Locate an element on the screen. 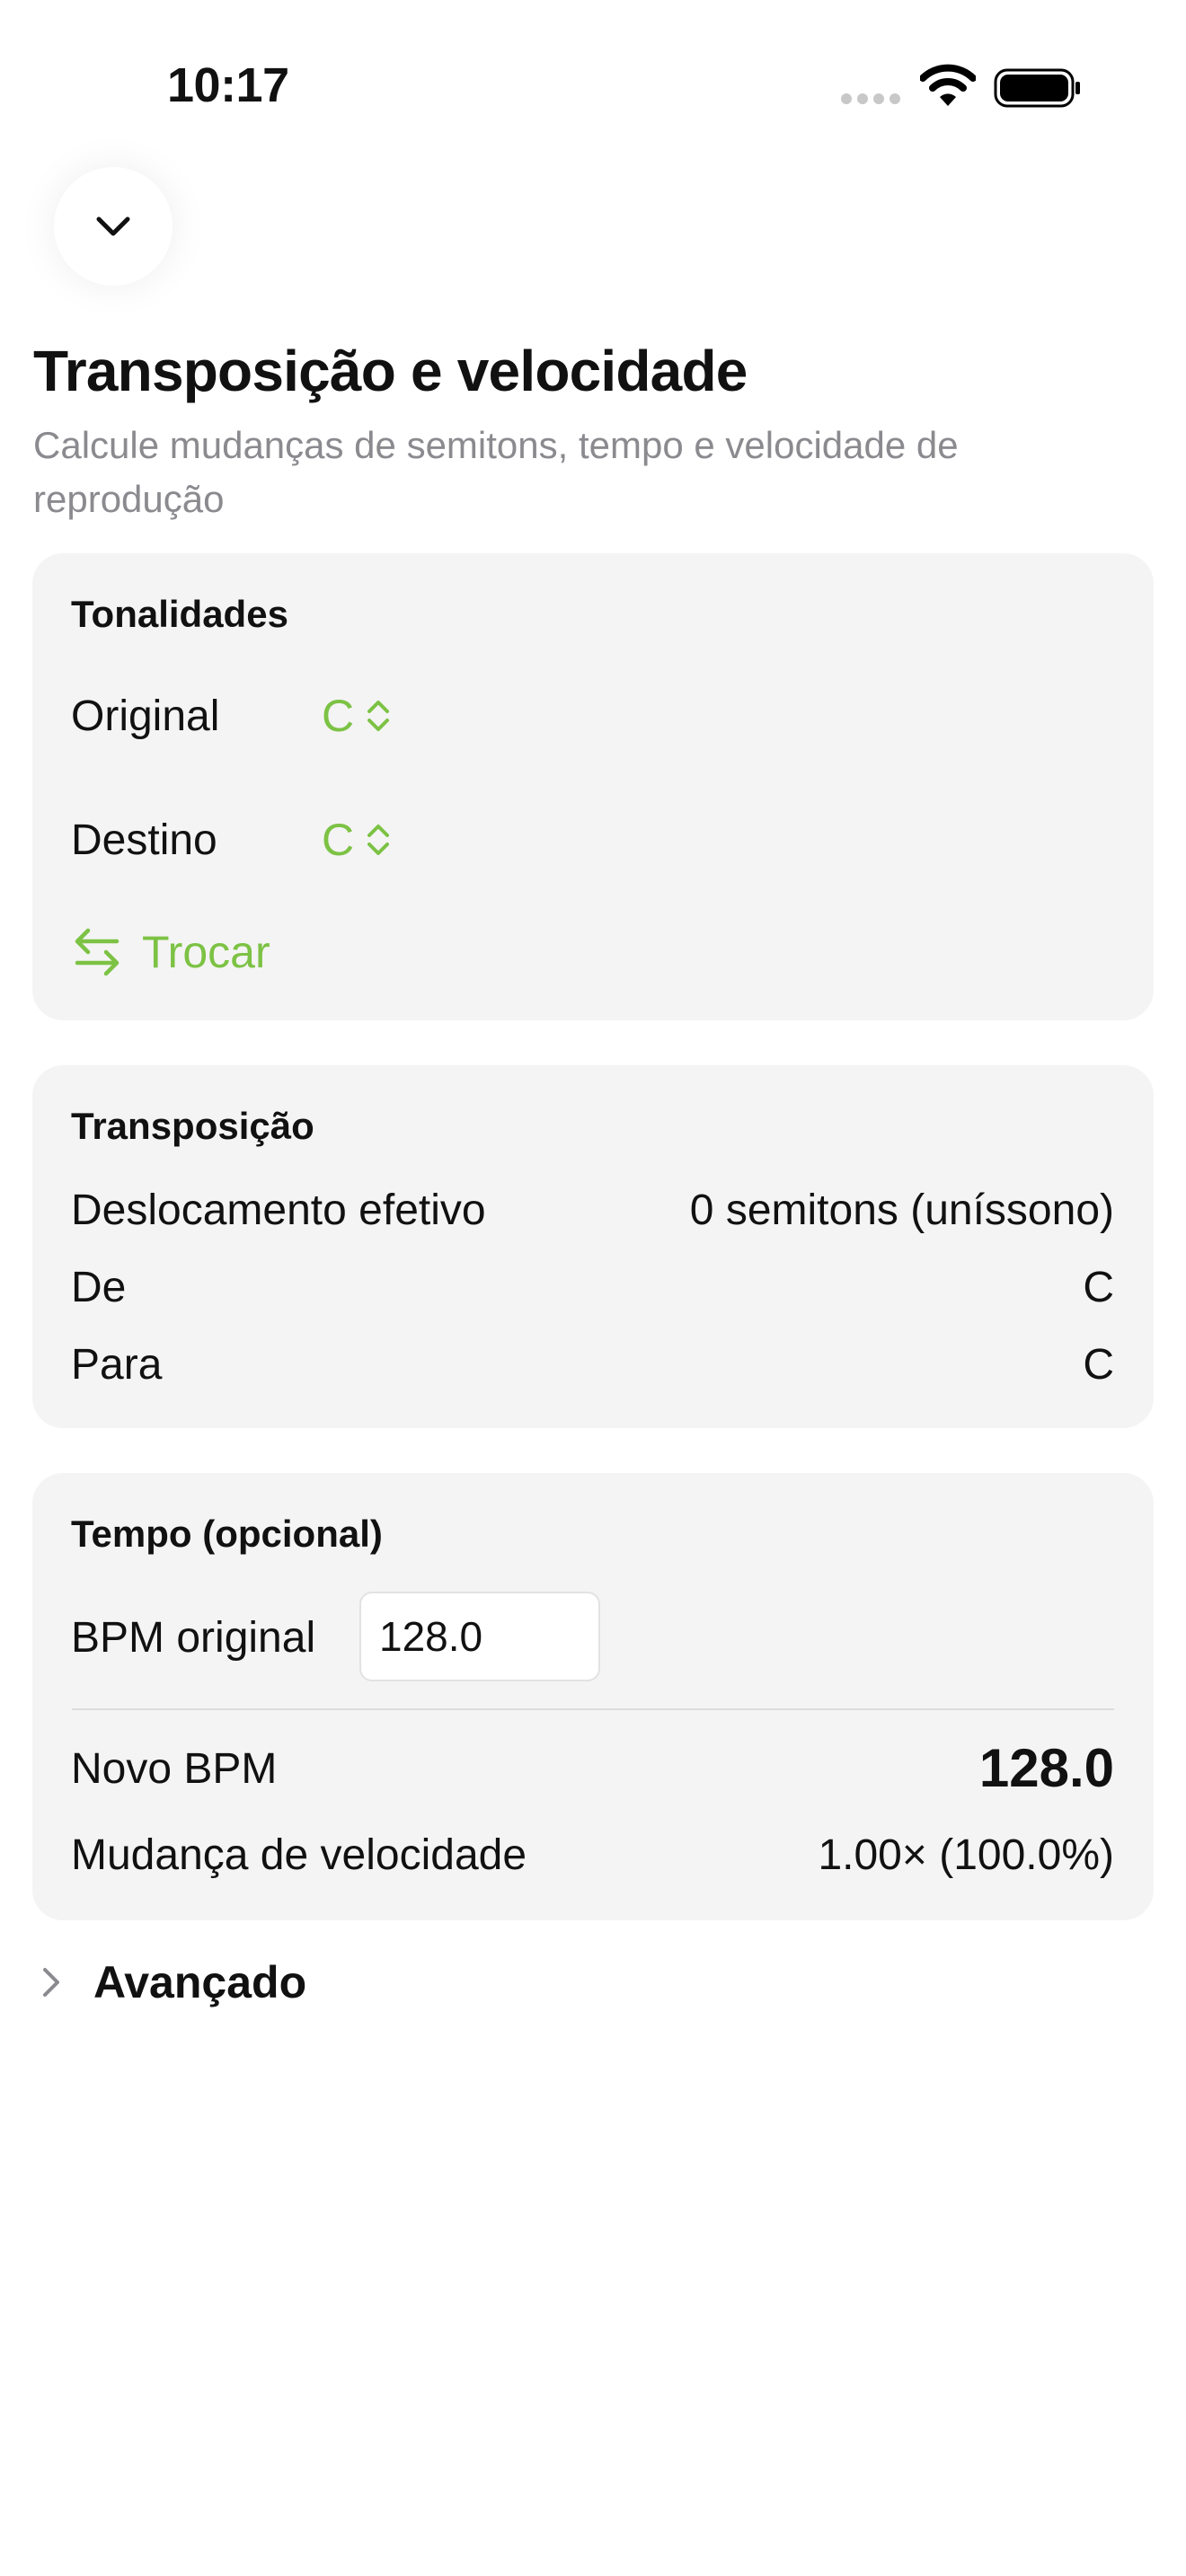 Image resolution: width=1186 pixels, height=2576 pixels. new-bpm-value: 128.0 is located at coordinates (1046, 1768).